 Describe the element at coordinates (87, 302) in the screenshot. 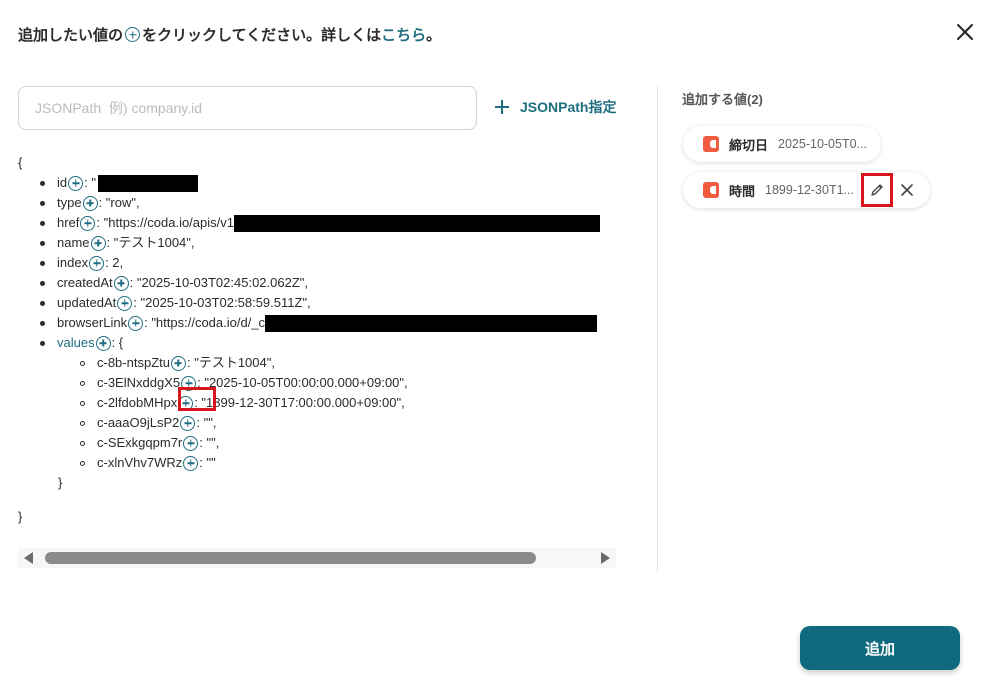

I see `tree-key: updatedAt` at that location.